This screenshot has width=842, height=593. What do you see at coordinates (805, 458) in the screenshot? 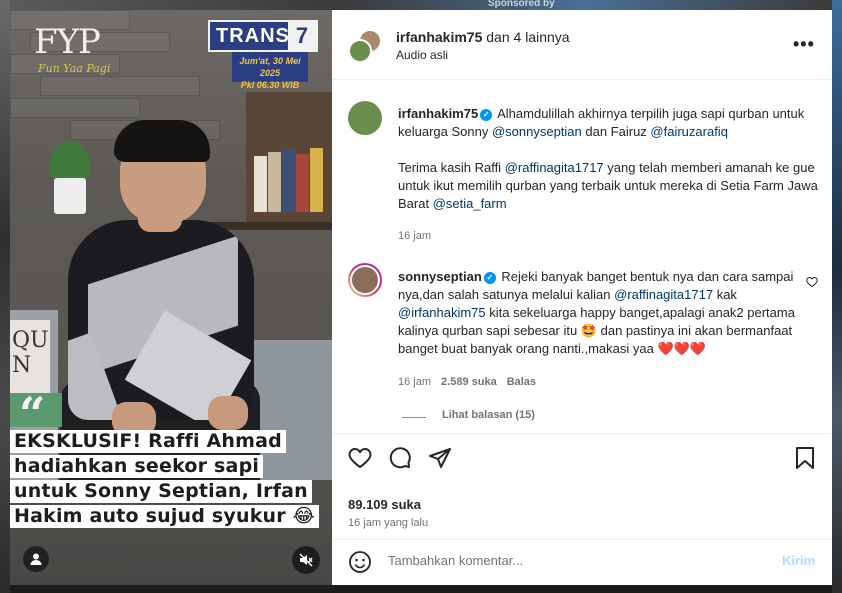
I see `bookmark-icon` at bounding box center [805, 458].